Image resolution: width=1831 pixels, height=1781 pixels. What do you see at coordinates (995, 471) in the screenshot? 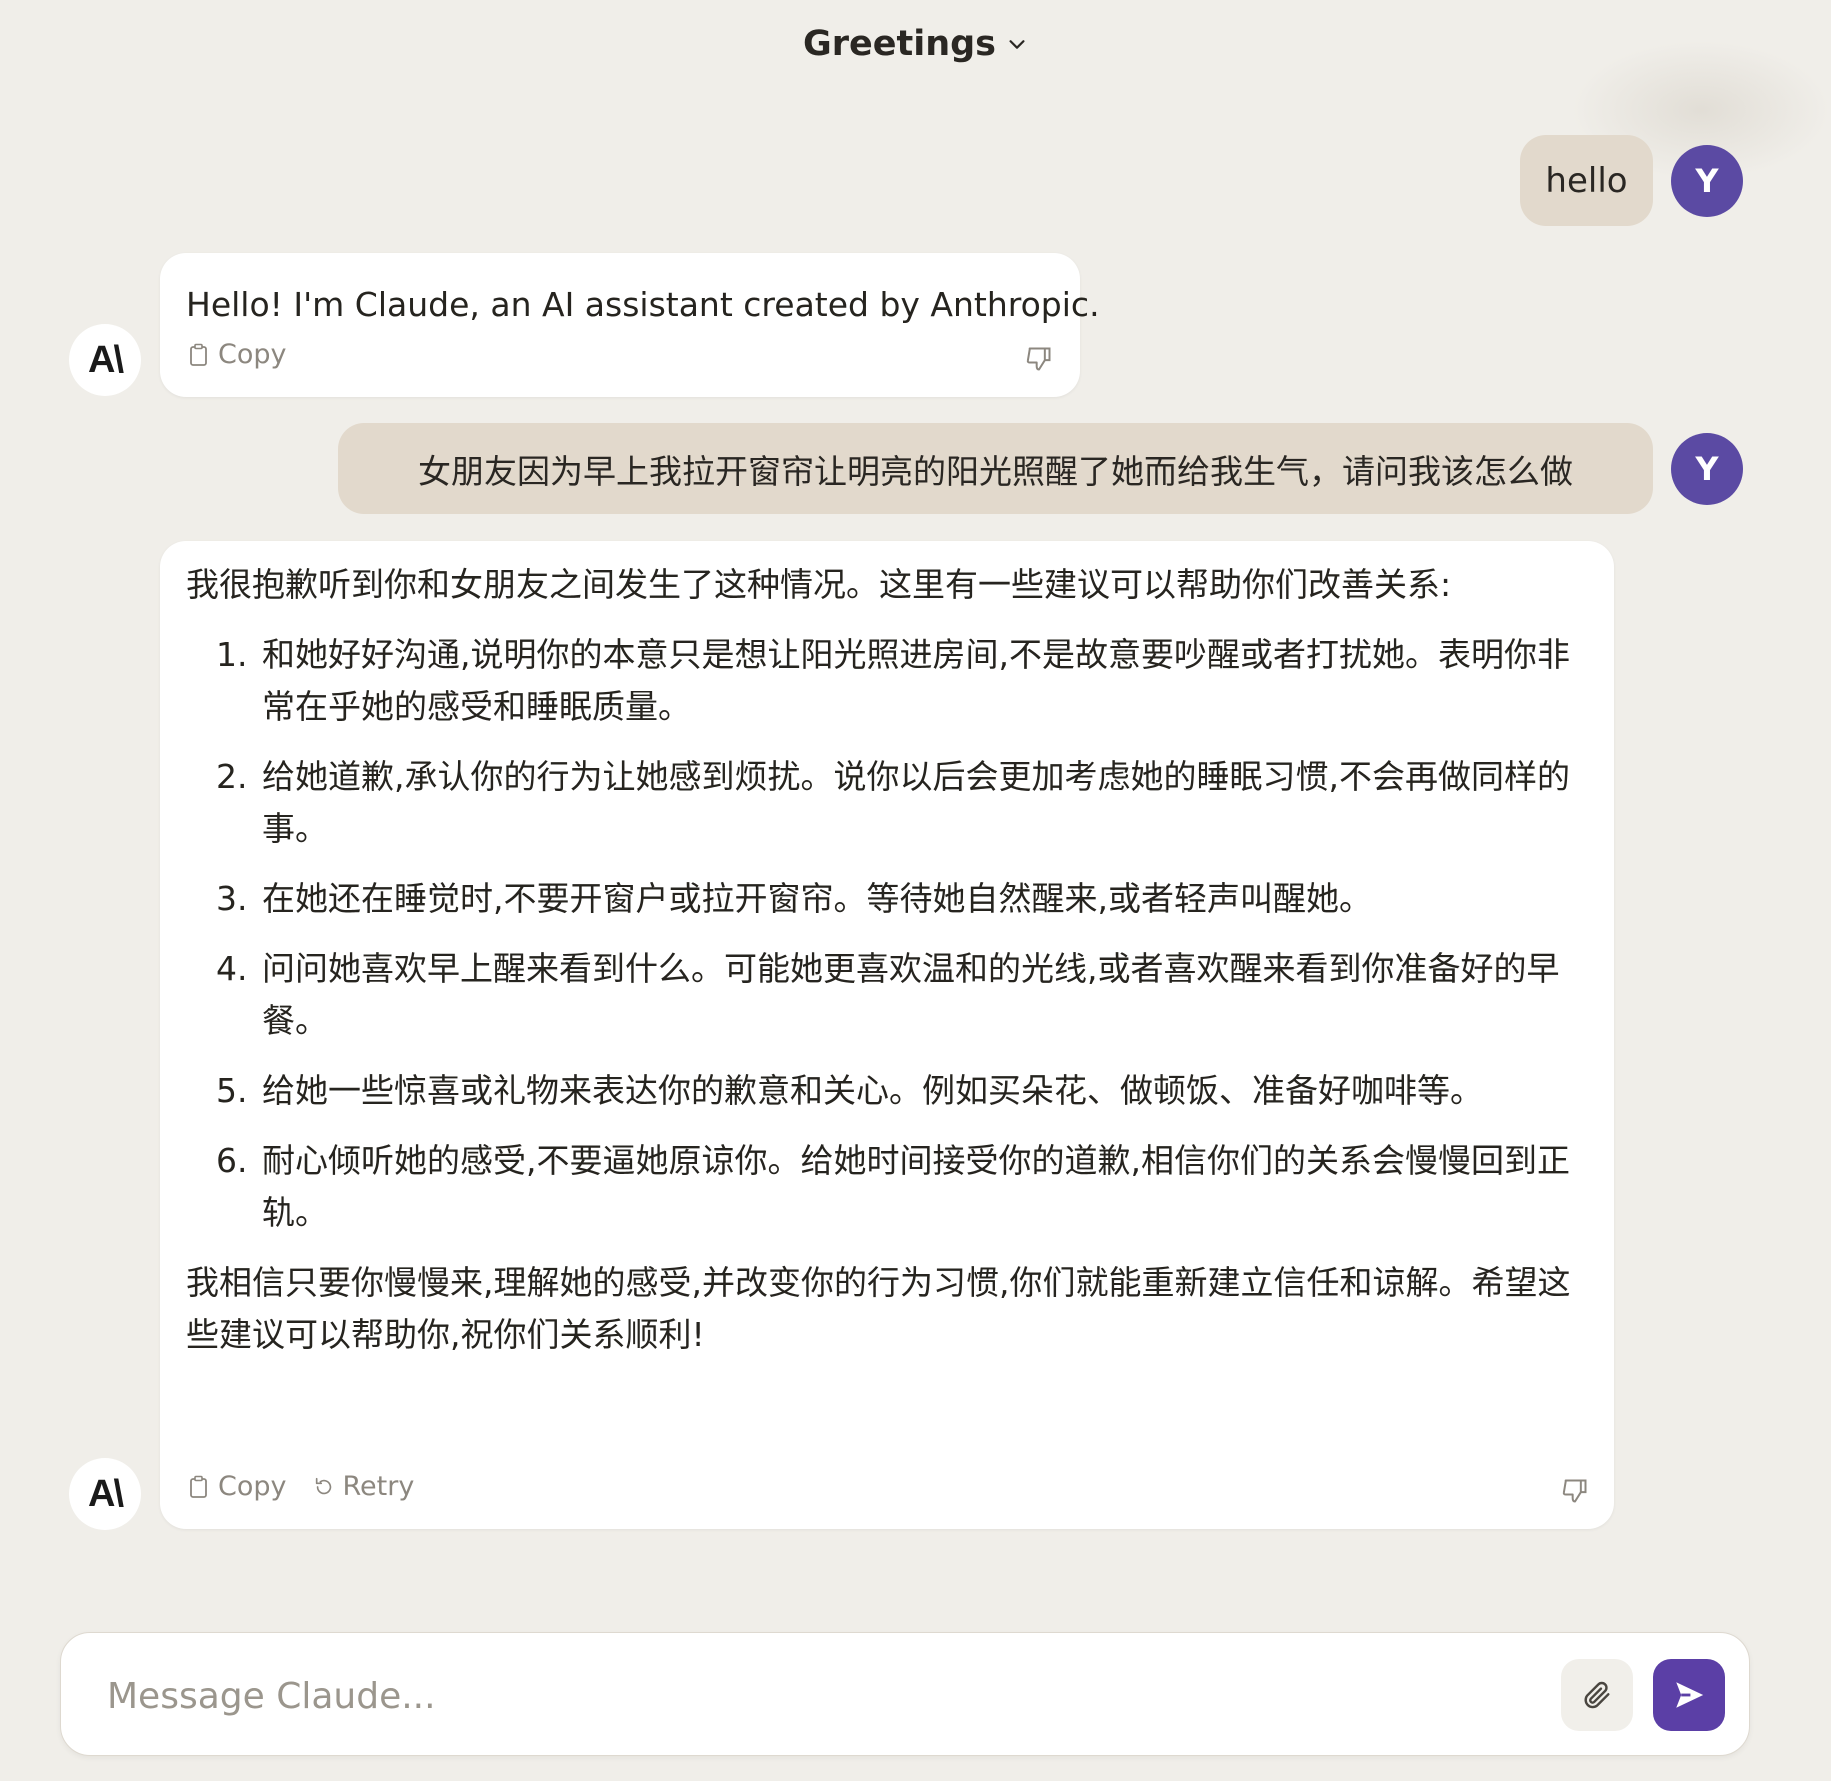
I see `user-message-text: 女朋友因为早上我拉开窗帘让明亮的阳光照醒了她而给我生气，请问我该怎么做` at bounding box center [995, 471].